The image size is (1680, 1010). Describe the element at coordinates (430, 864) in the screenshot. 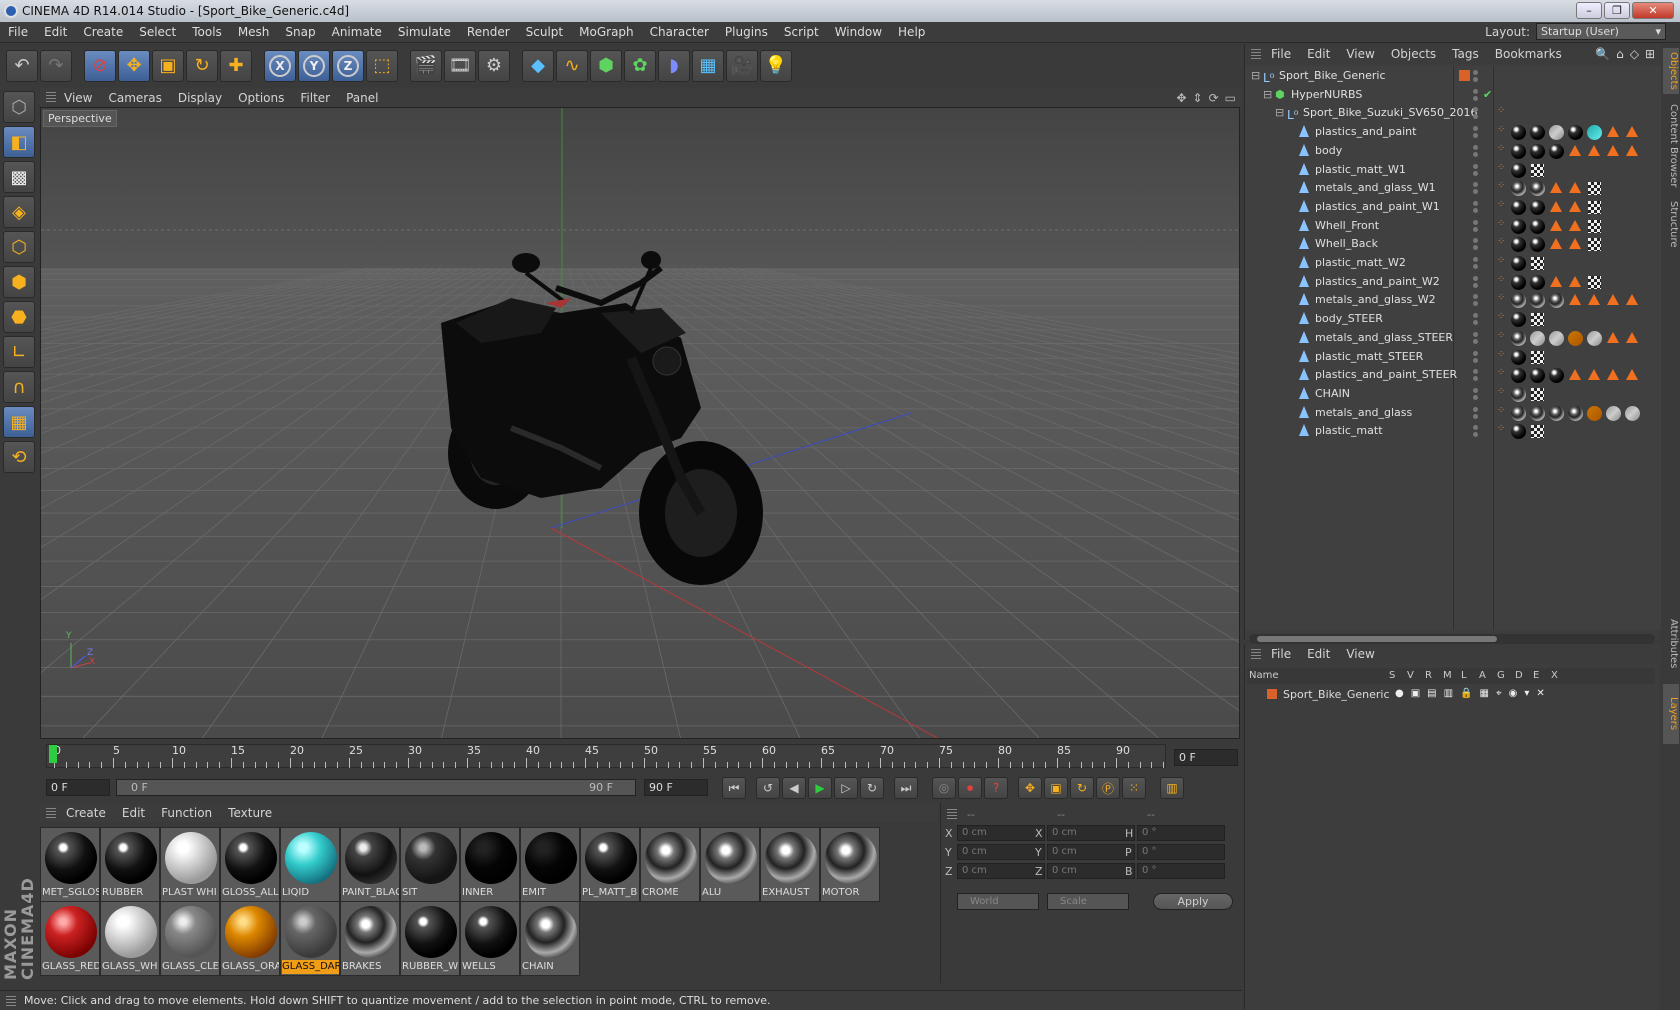

I see `material-swatch: SIT` at that location.